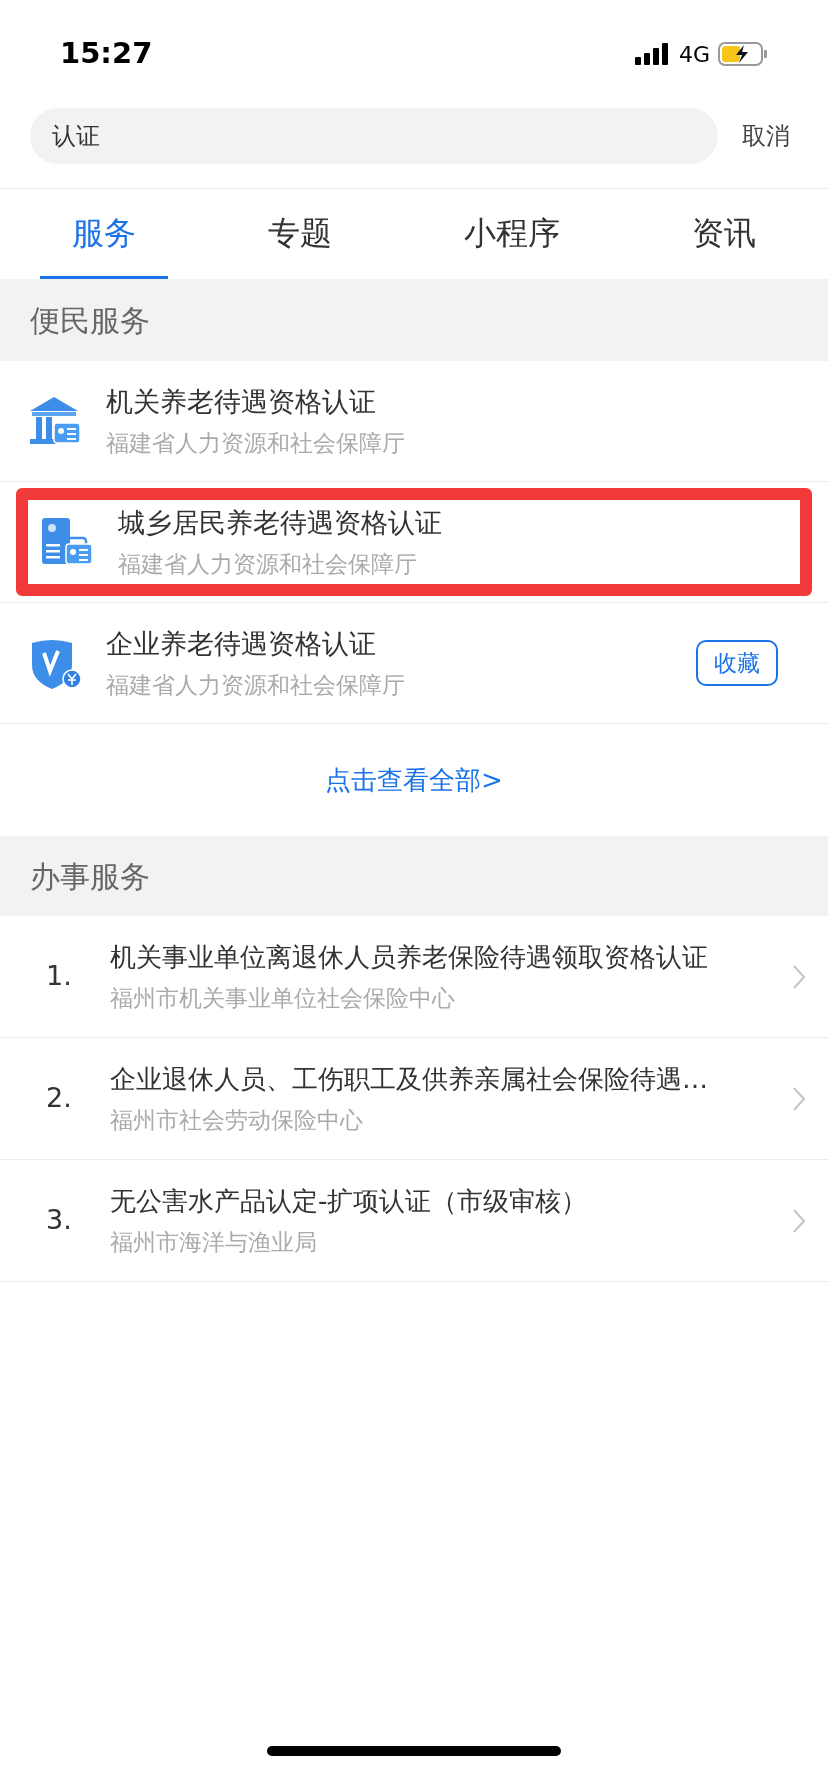  Describe the element at coordinates (414, 1099) in the screenshot. I see `affair-item: 2. 企业退休人员、工伤职工及供养亲属社会保险待遇… 福州市社会劳动保险中心` at that location.